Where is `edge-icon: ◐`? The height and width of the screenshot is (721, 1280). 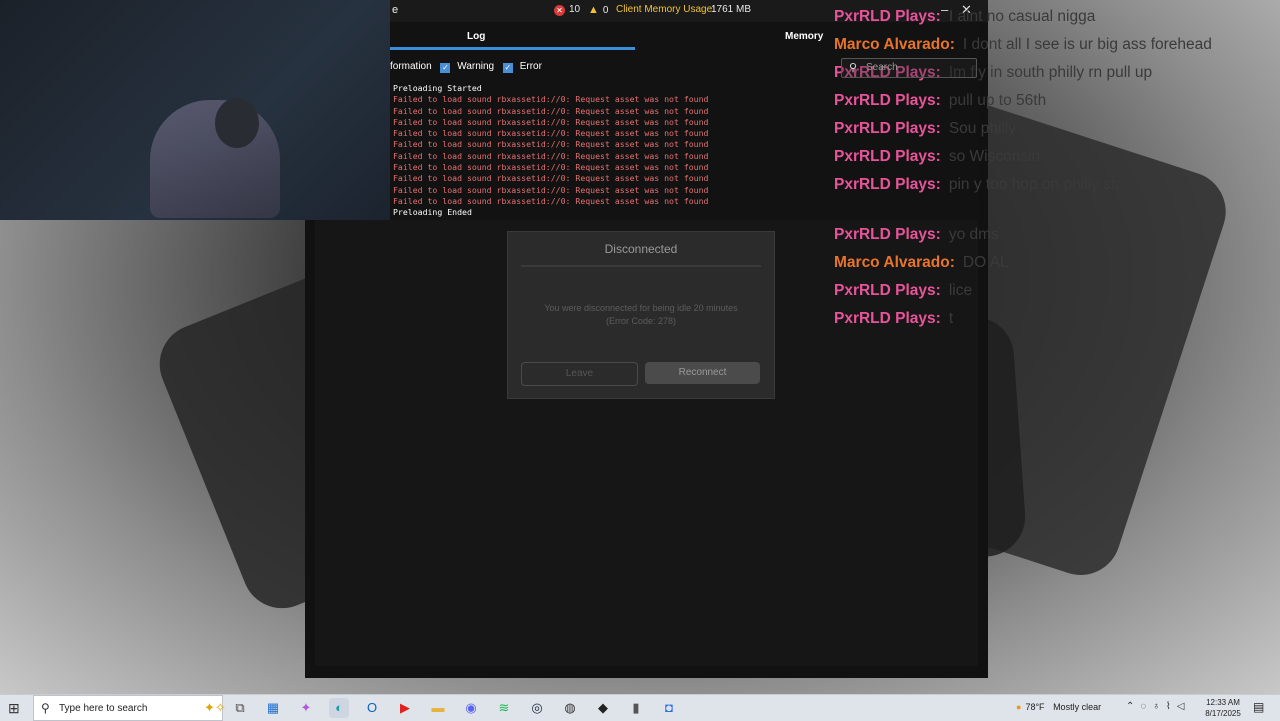 edge-icon: ◐ is located at coordinates (339, 708).